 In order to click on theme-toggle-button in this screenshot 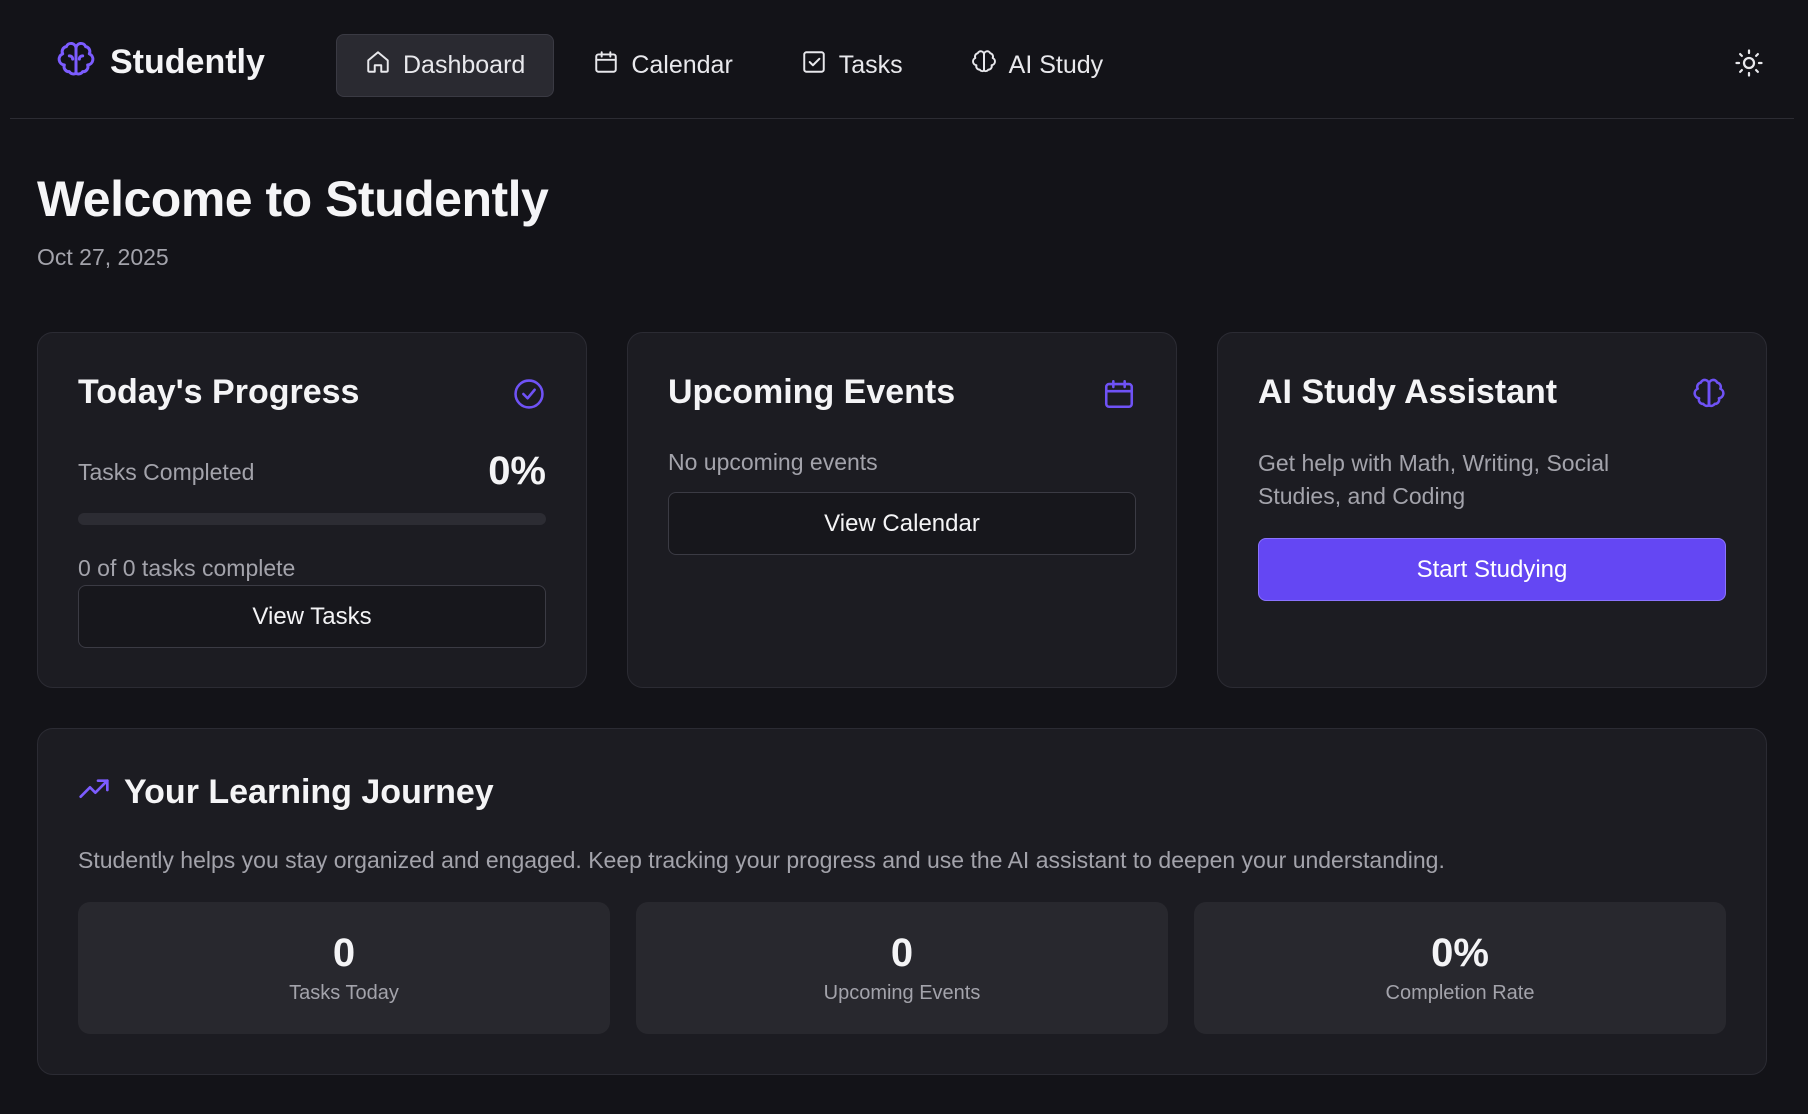, I will do `click(1749, 63)`.